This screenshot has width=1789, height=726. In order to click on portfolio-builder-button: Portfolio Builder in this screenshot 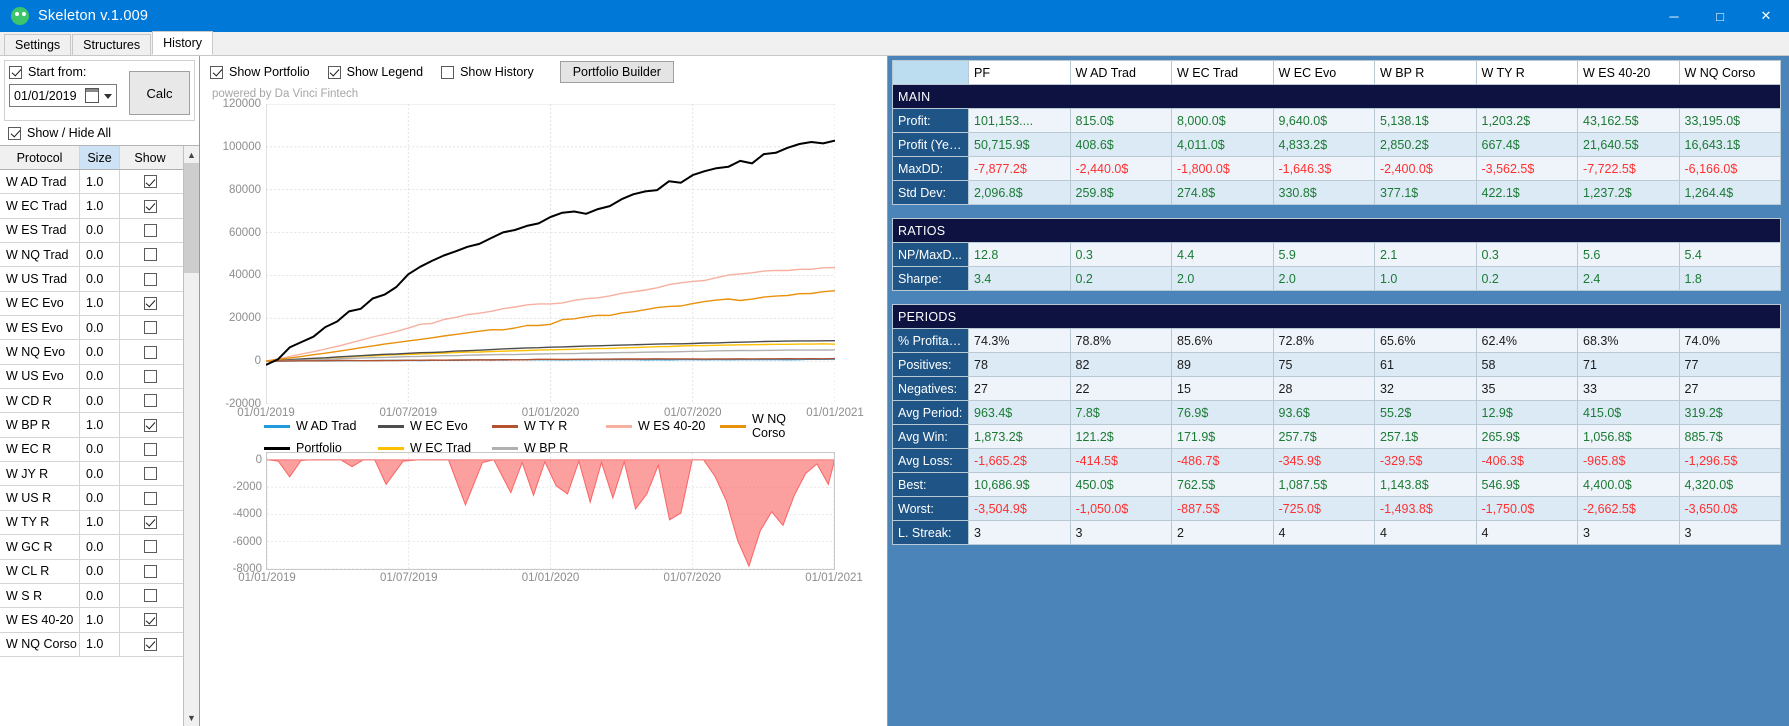, I will do `click(616, 72)`.